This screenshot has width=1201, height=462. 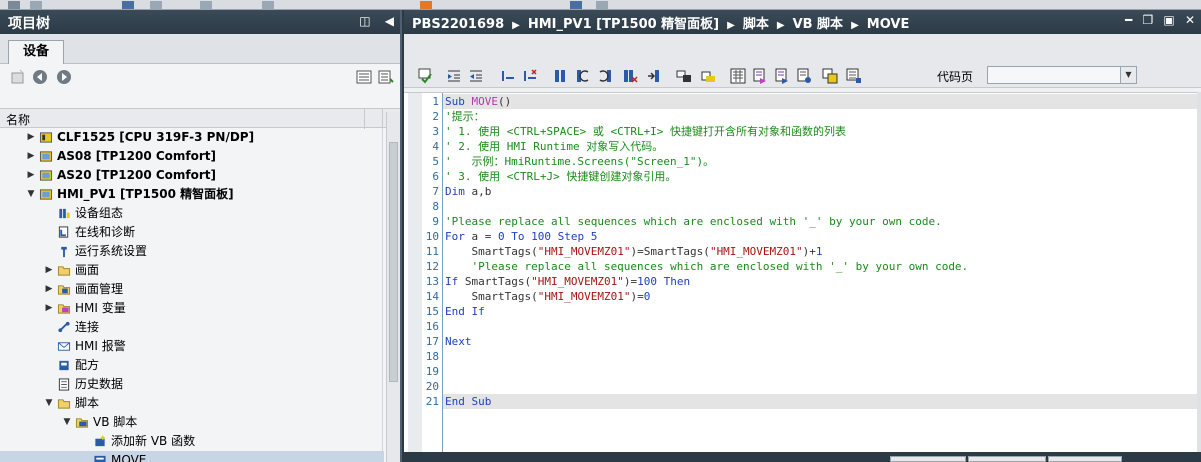 What do you see at coordinates (458, 24) in the screenshot?
I see `breadcrumb-item: PBS2201698` at bounding box center [458, 24].